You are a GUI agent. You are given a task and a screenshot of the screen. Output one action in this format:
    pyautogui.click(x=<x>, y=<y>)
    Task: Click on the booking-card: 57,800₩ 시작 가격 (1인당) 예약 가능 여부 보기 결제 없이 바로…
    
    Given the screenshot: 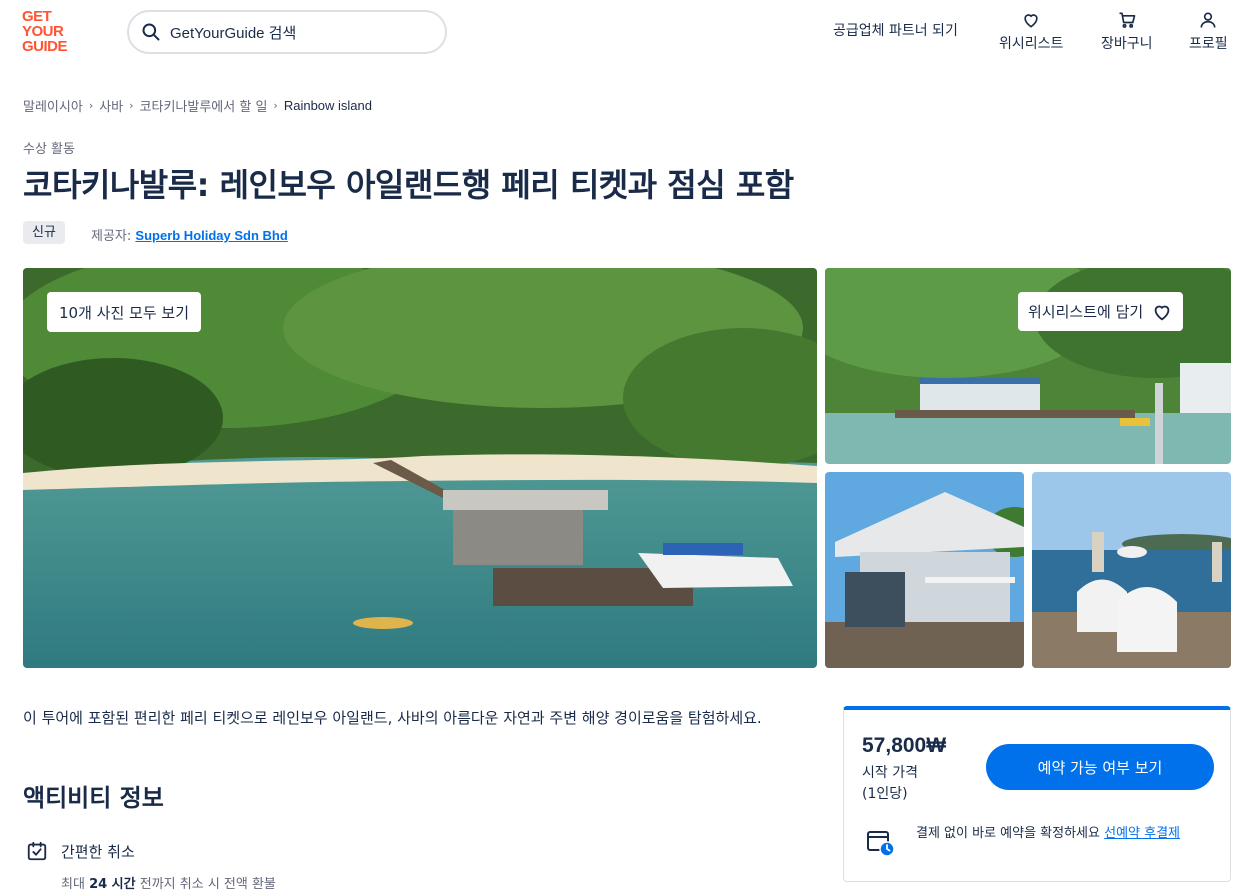 What is the action you would take?
    pyautogui.click(x=1037, y=794)
    